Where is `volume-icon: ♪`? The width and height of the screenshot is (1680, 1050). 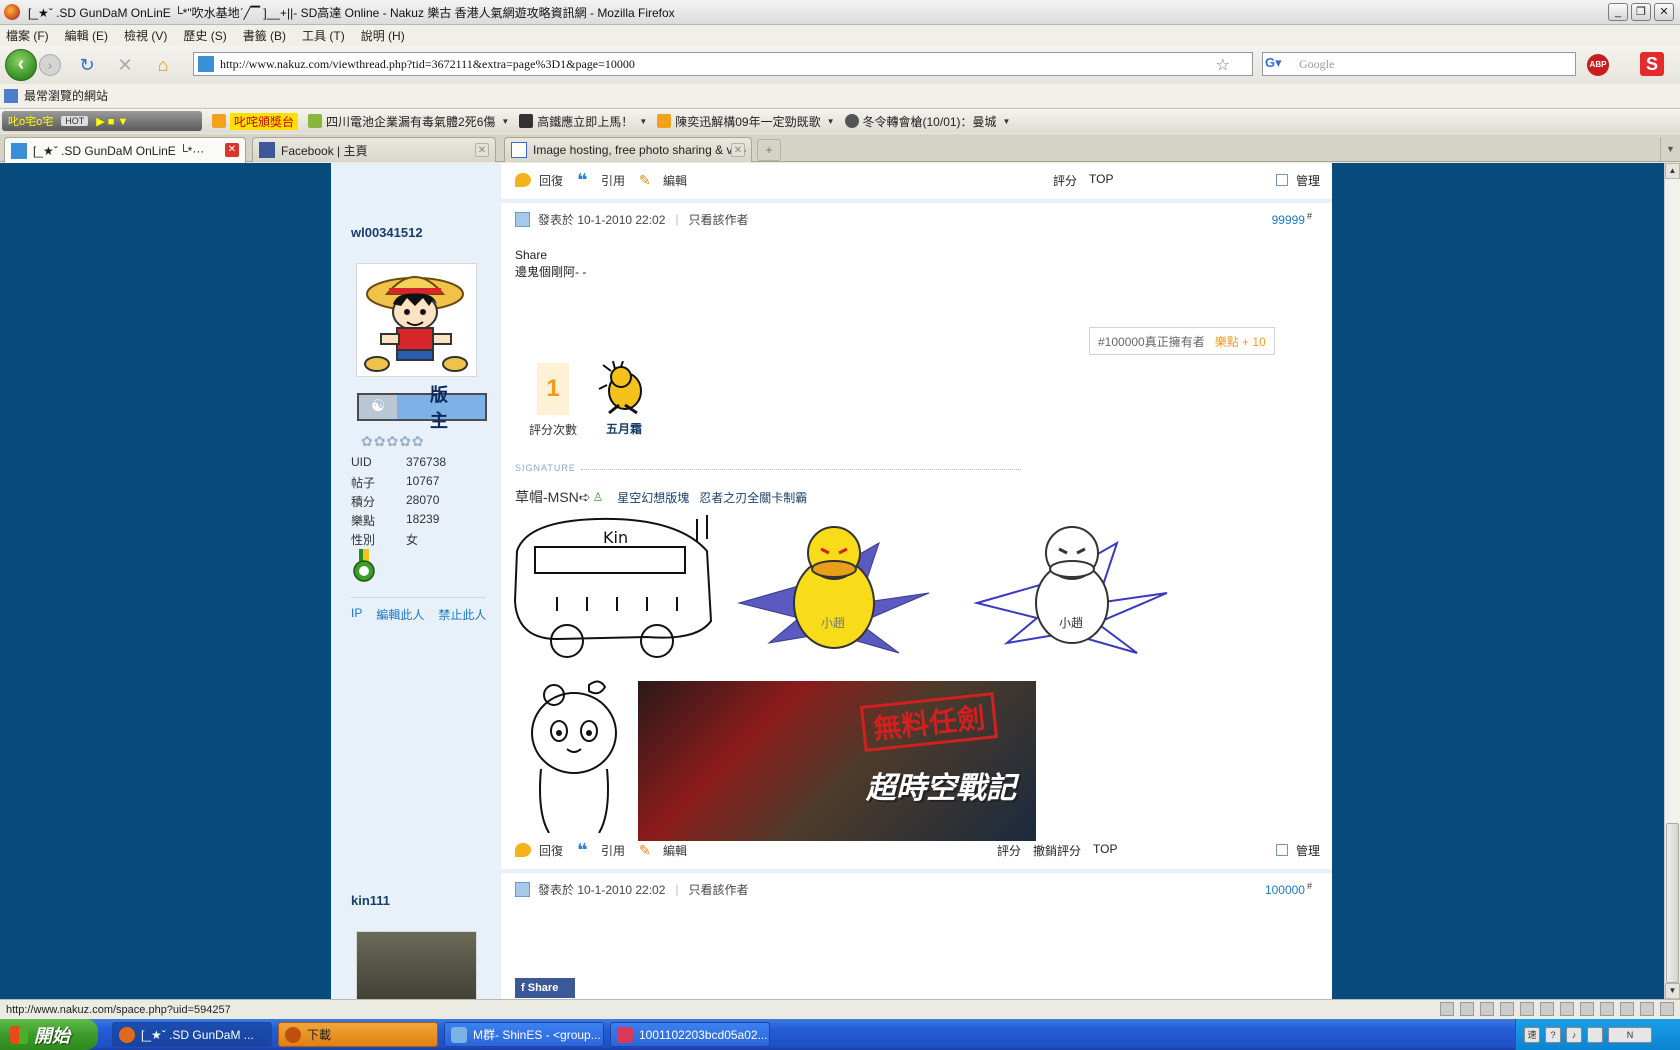 volume-icon: ♪ is located at coordinates (1574, 1034).